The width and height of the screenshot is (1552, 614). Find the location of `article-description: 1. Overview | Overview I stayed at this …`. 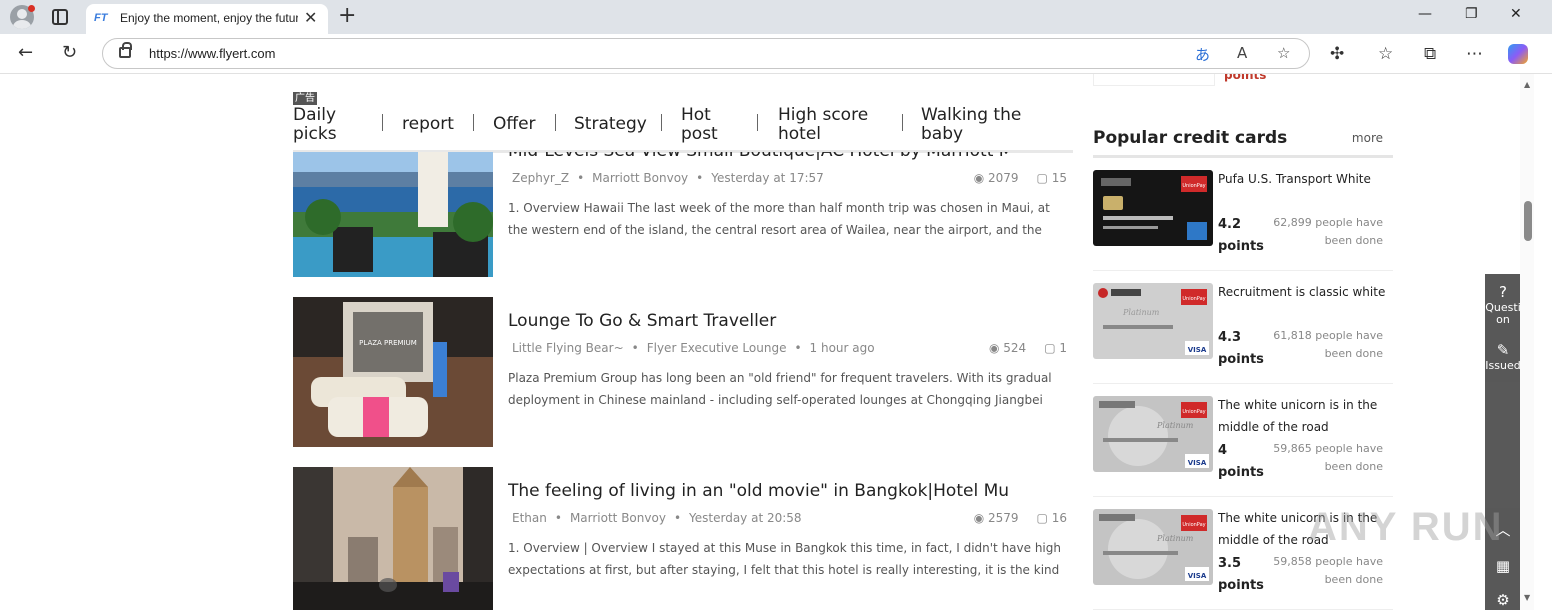

article-description: 1. Overview | Overview I stayed at this … is located at coordinates (784, 559).